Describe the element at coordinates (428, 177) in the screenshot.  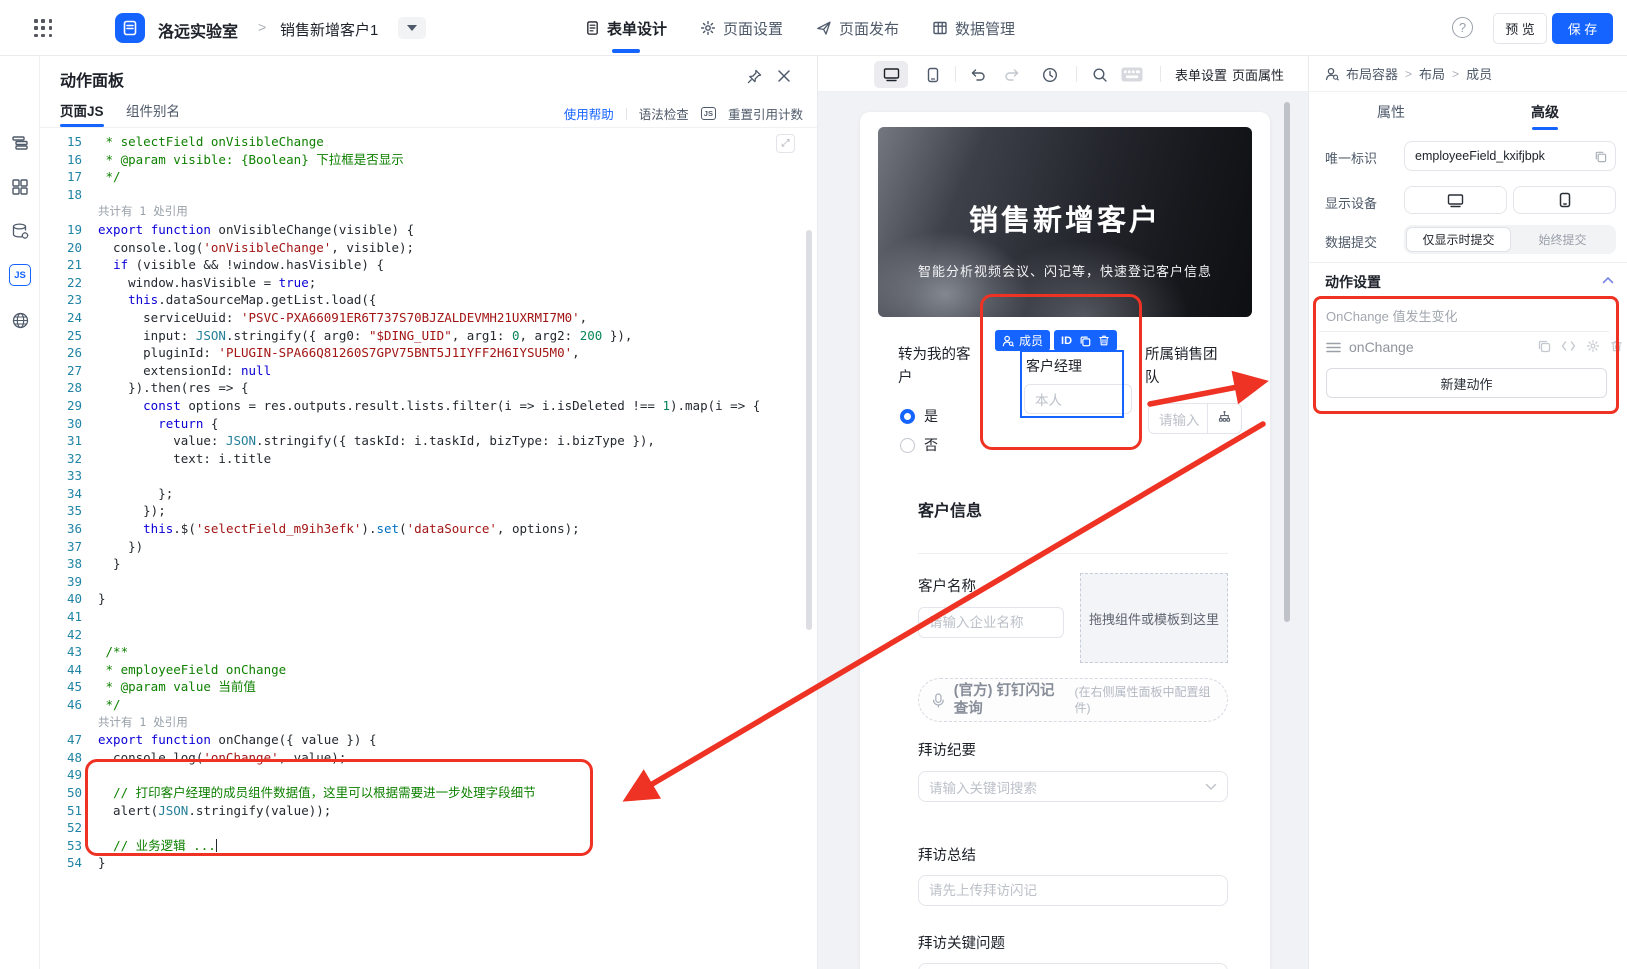
I see `code-line: 17 */` at that location.